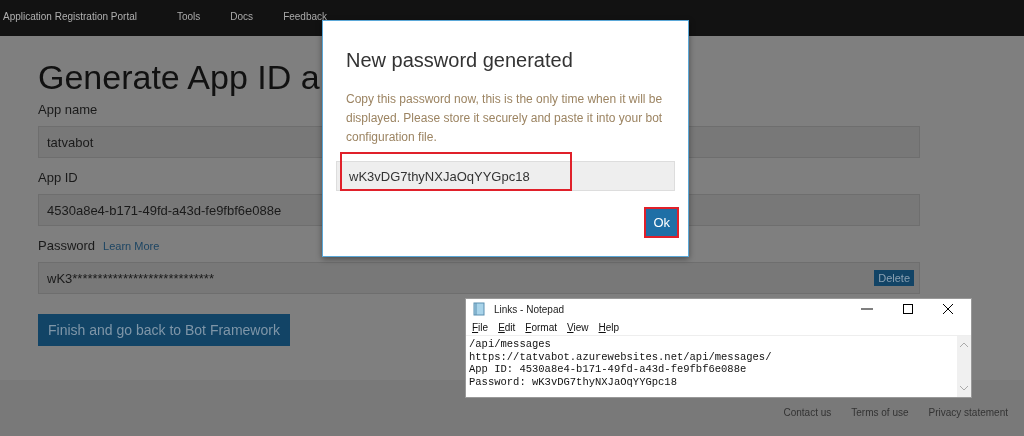 Image resolution: width=1024 pixels, height=436 pixels. What do you see at coordinates (621, 356) in the screenshot?
I see `text-line: https://tatvabot.azurewebsites.net/api/messages/` at bounding box center [621, 356].